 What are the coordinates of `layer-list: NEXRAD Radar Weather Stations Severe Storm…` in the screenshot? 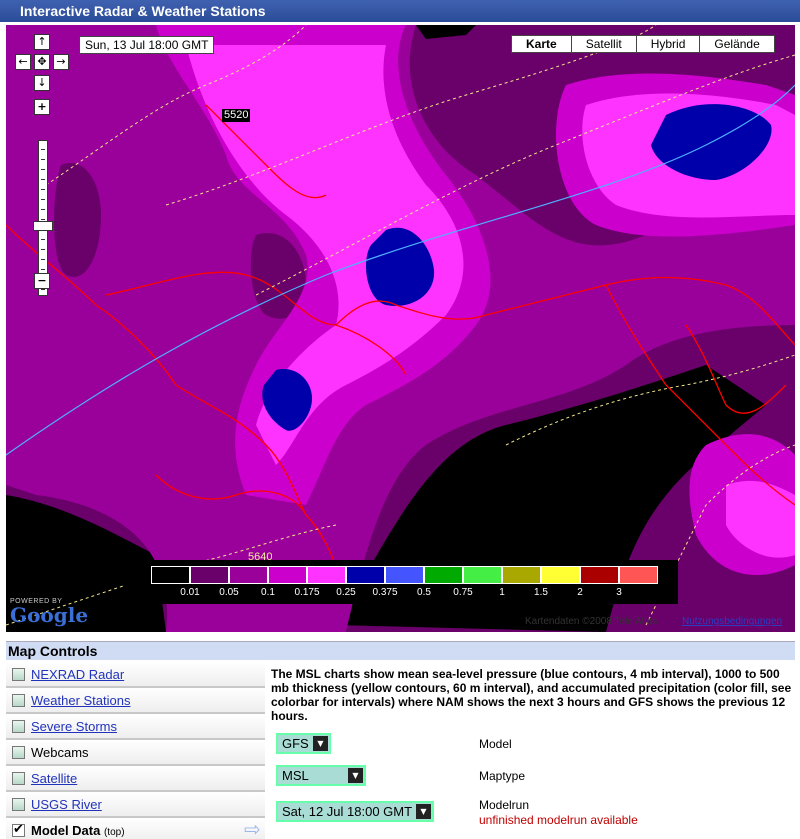 It's located at (135, 750).